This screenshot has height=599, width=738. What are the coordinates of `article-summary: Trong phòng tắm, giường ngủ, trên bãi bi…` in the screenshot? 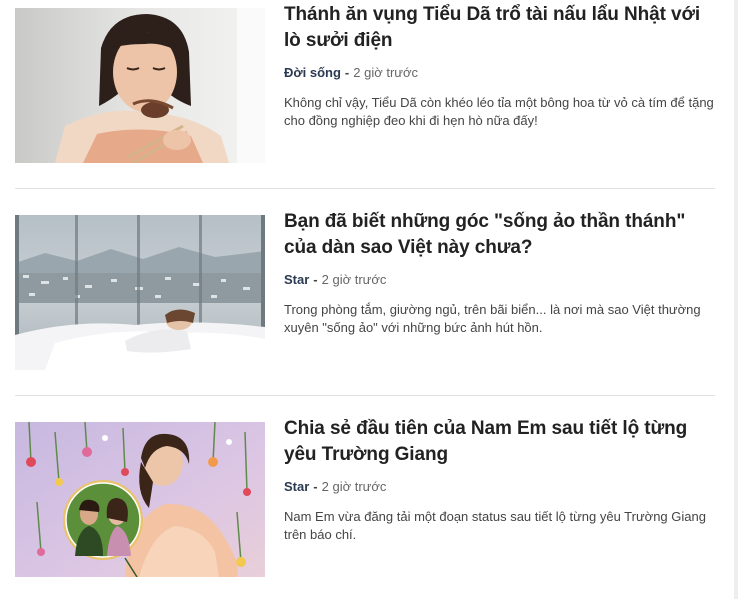 It's located at (492, 318).